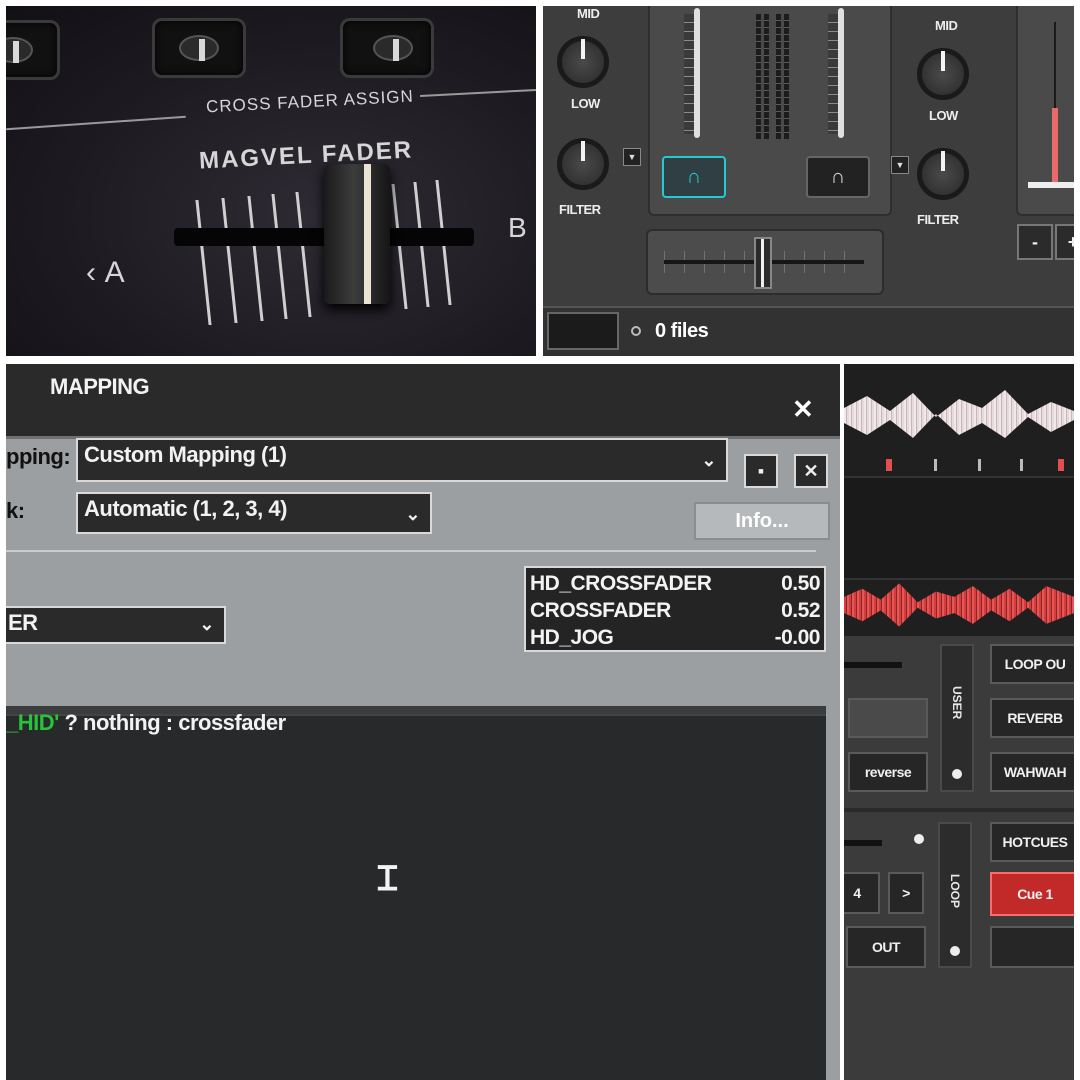 The width and height of the screenshot is (1080, 1080). I want to click on wahwah-button: WAHWAH, so click(1032, 772).